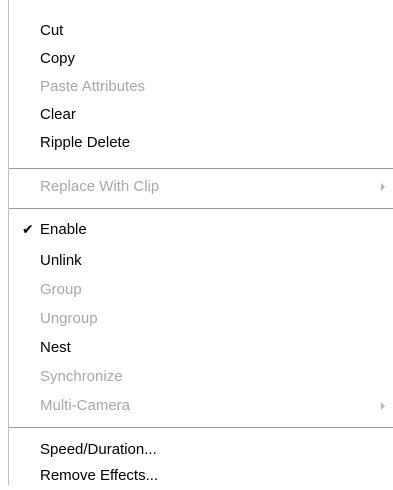 Image resolution: width=393 pixels, height=490 pixels. I want to click on menu-item-label: Nest, so click(55, 347).